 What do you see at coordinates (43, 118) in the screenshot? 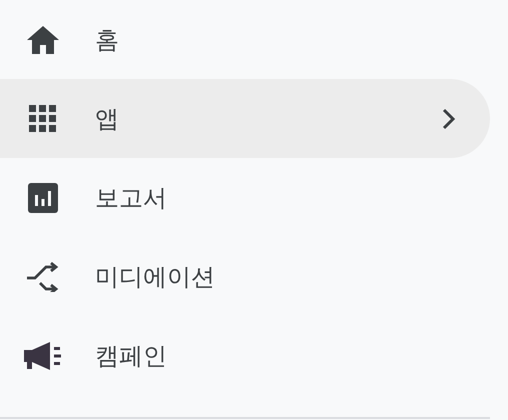
I see `grid-icon` at bounding box center [43, 118].